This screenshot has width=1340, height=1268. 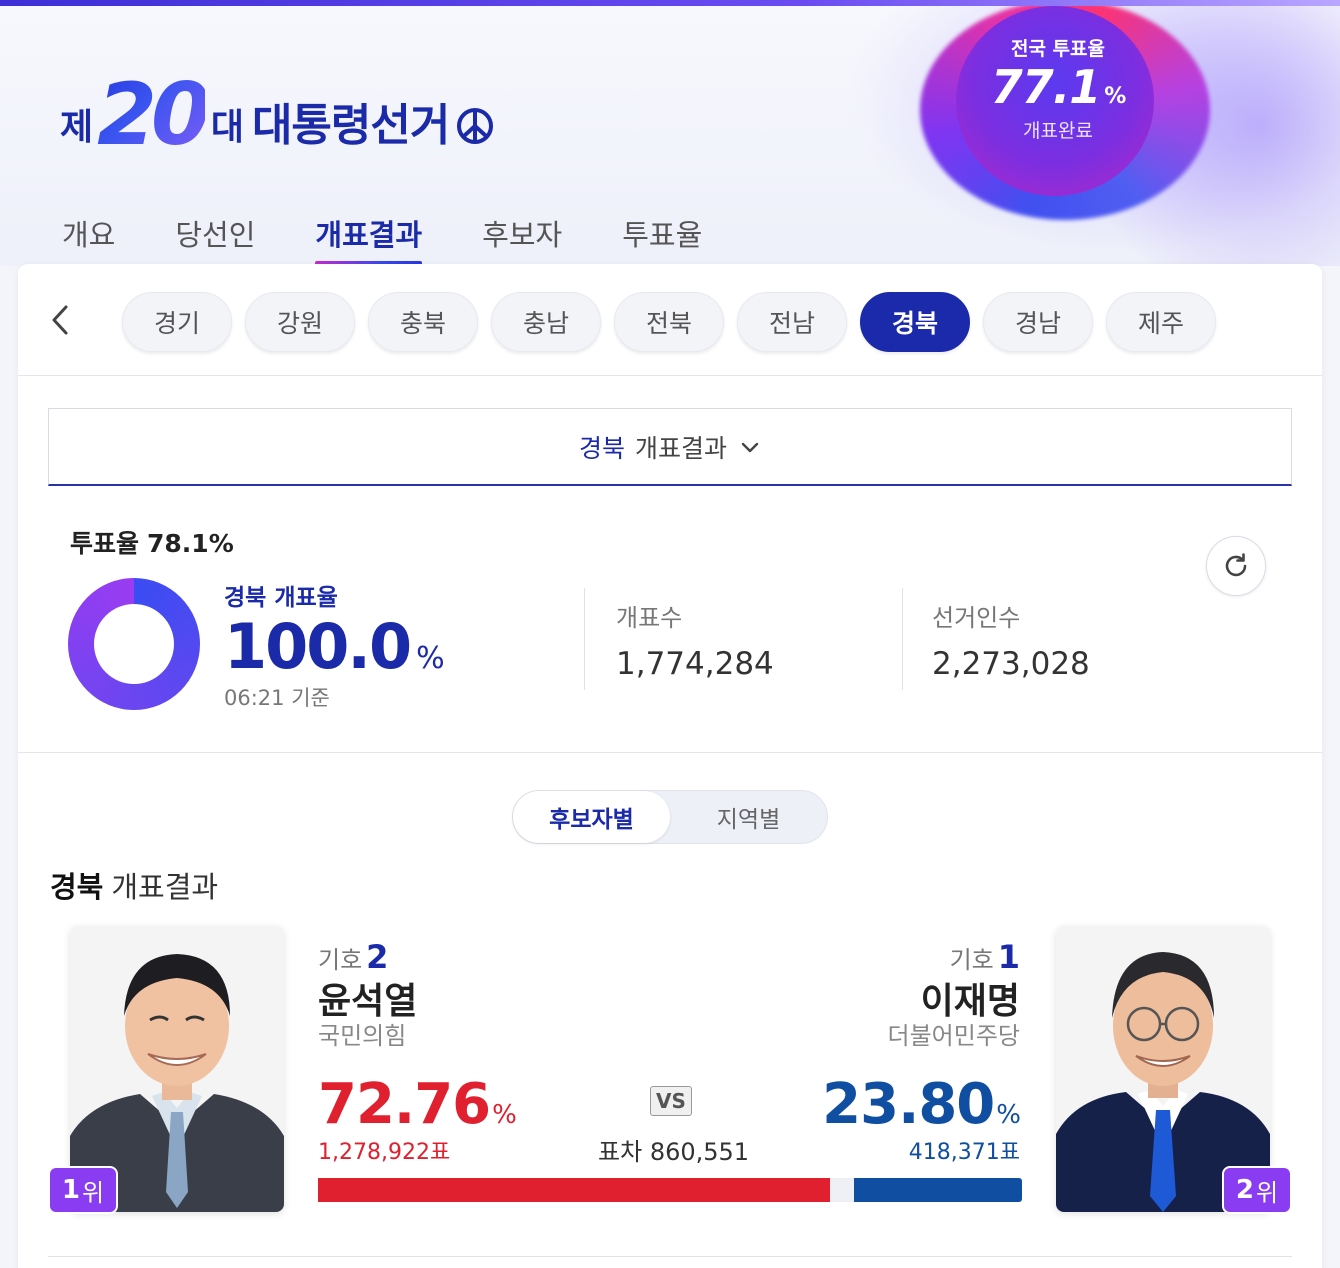 I want to click on national-turnout-label: 전국 투표율, so click(x=1057, y=49).